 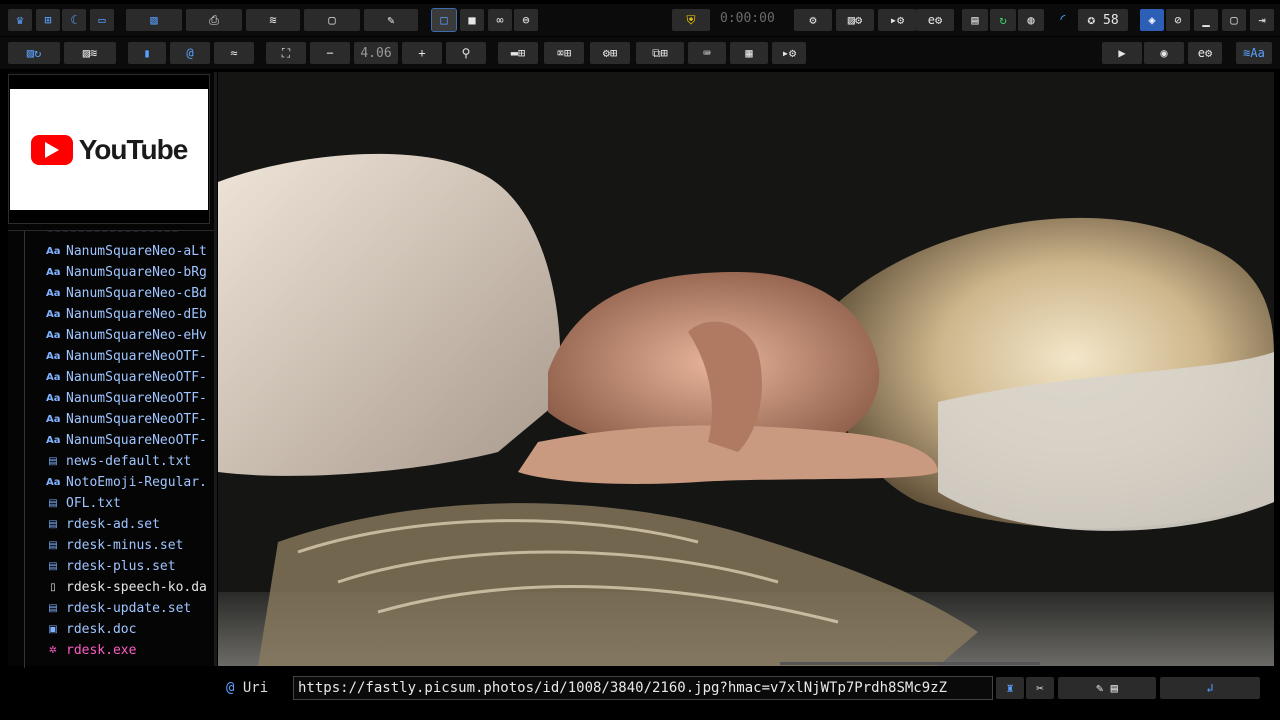 What do you see at coordinates (332, 20) in the screenshot?
I see `chat-icon: ▢` at bounding box center [332, 20].